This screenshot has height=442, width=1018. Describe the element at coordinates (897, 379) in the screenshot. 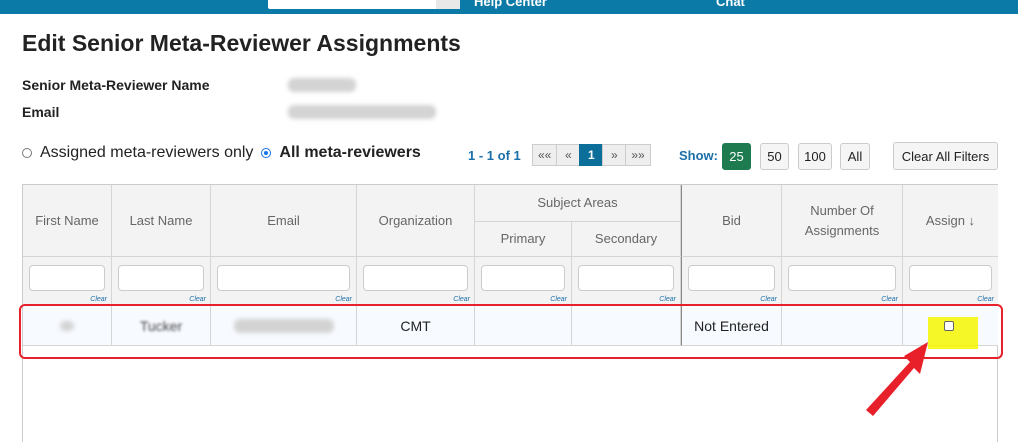

I see `annotation-arrow-icon` at that location.